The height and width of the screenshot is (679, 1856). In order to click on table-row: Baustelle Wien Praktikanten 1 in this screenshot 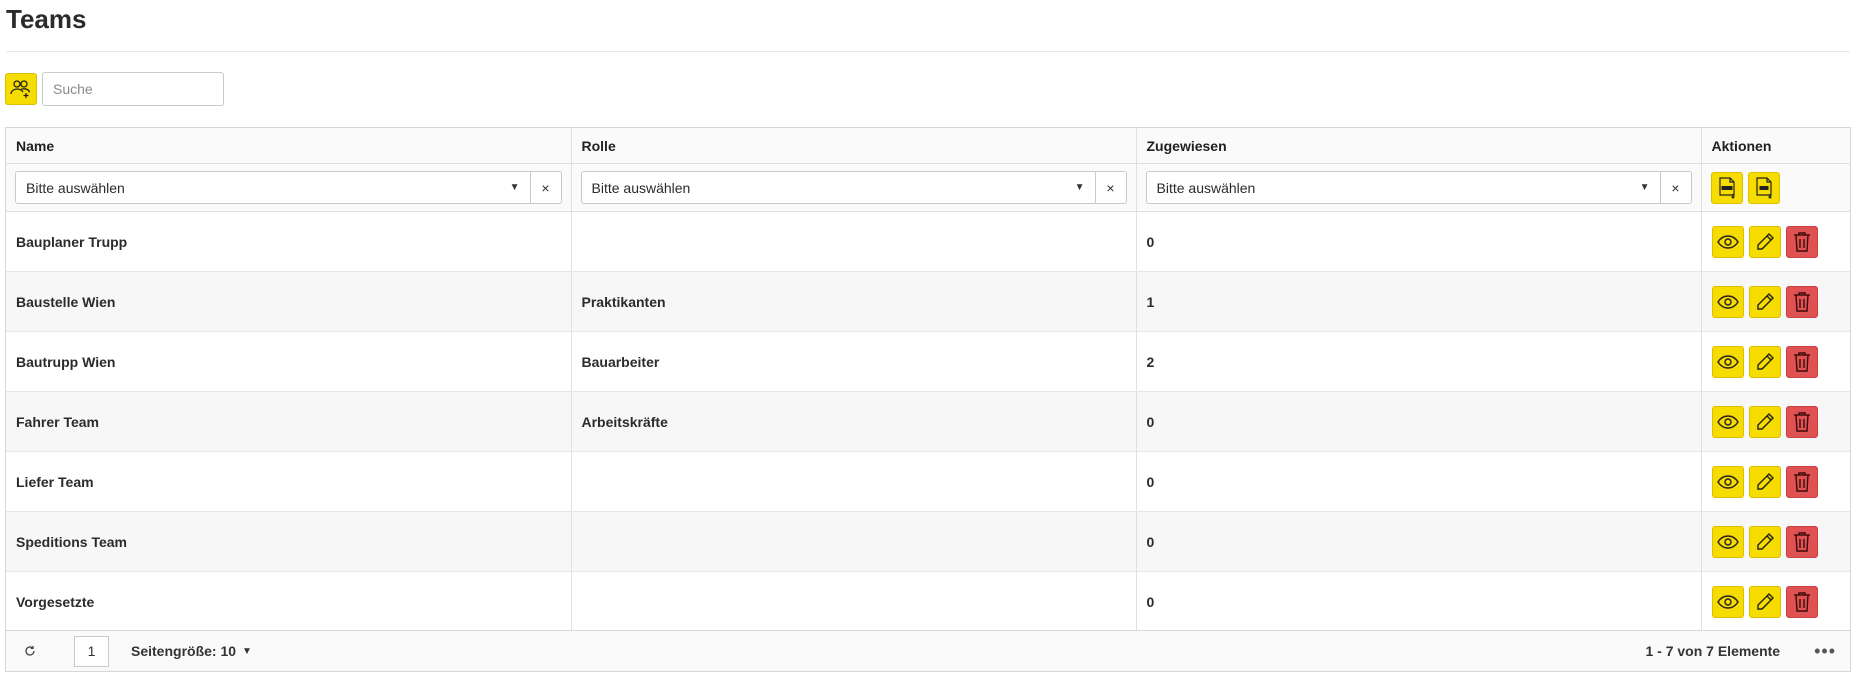, I will do `click(928, 301)`.